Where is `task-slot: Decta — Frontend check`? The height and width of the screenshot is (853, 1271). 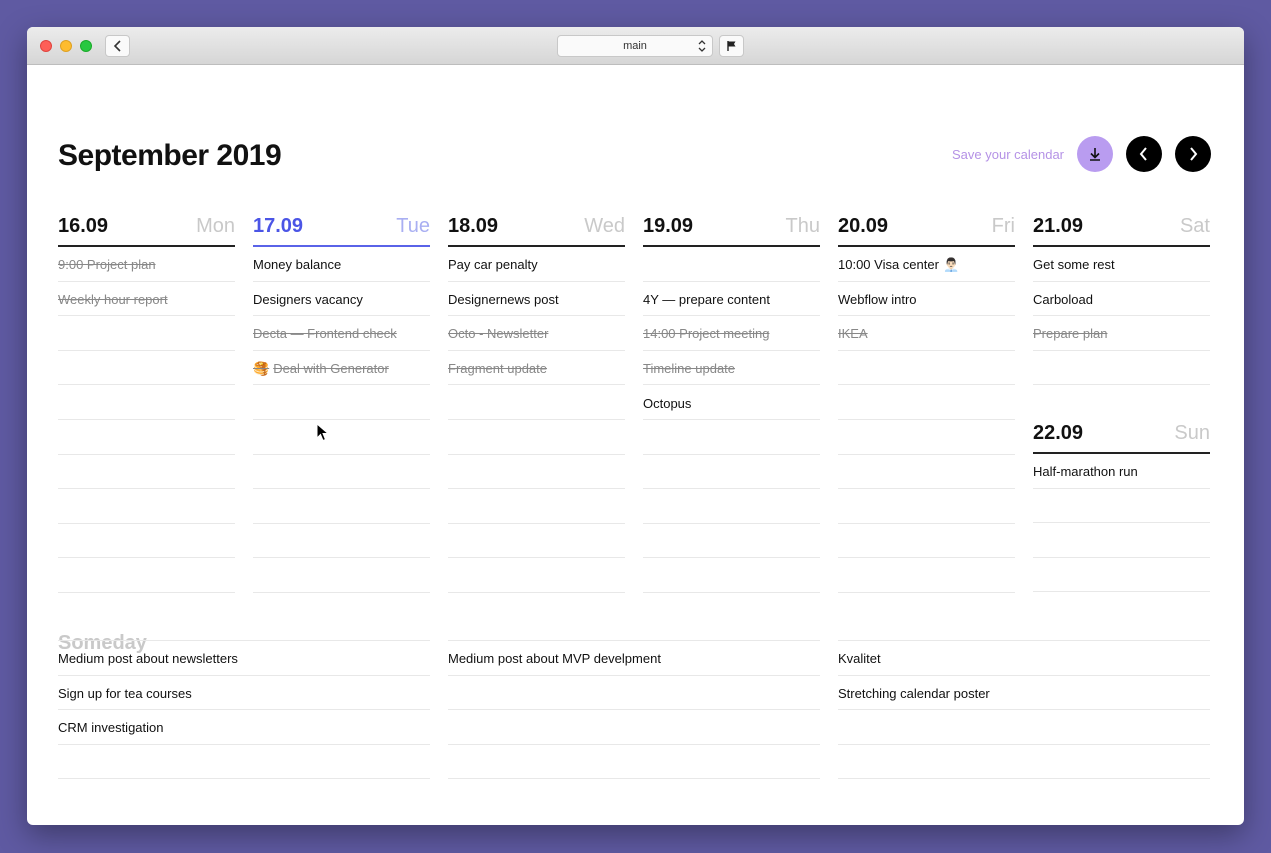
task-slot: Decta — Frontend check is located at coordinates (341, 333).